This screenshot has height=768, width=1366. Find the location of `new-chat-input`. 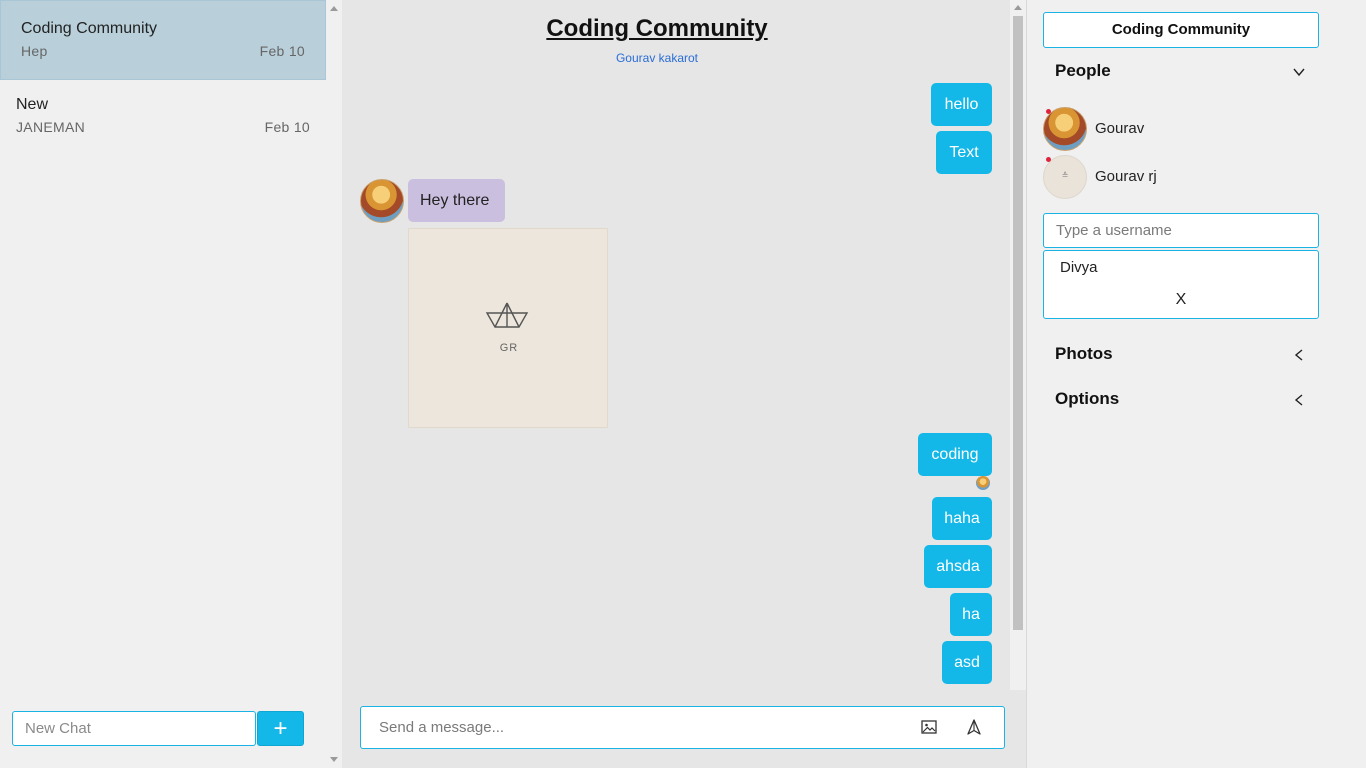

new-chat-input is located at coordinates (134, 728).